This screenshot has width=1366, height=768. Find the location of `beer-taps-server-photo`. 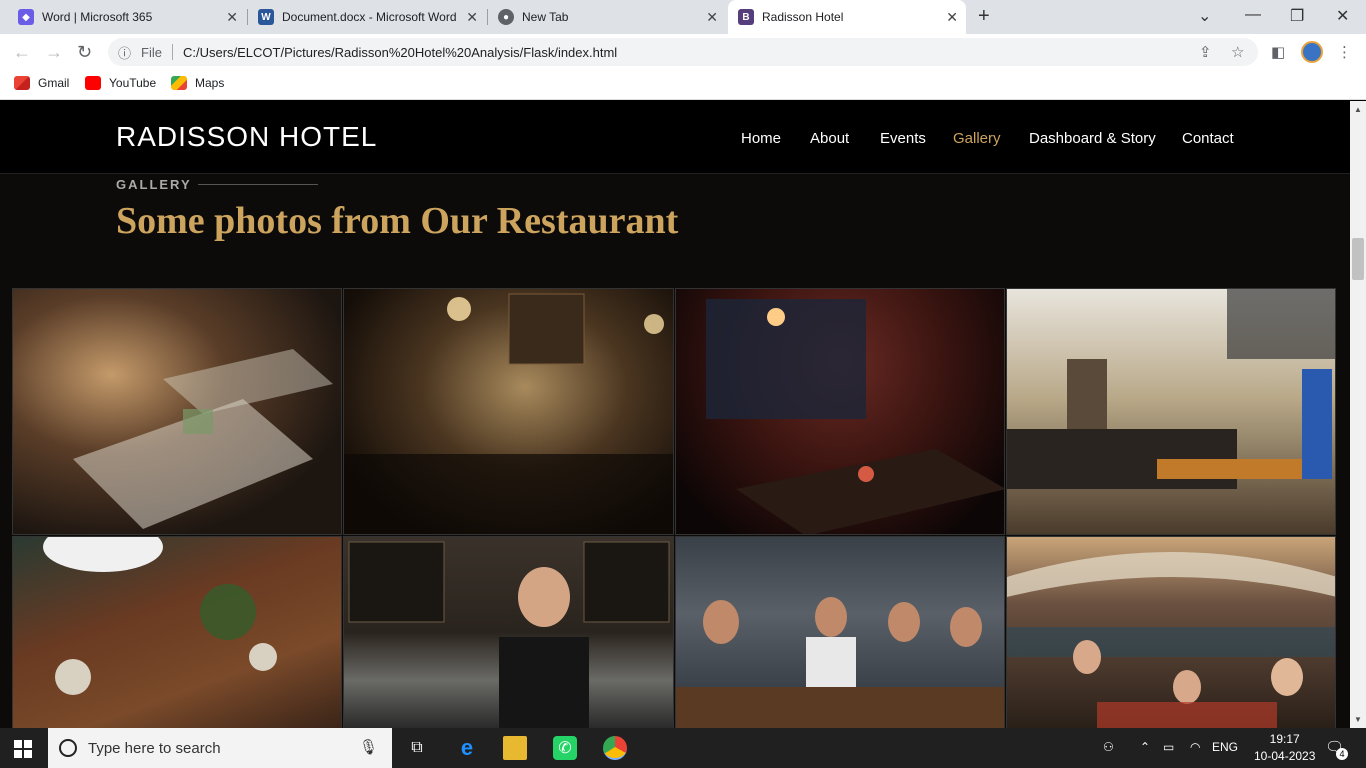

beer-taps-server-photo is located at coordinates (508, 632).